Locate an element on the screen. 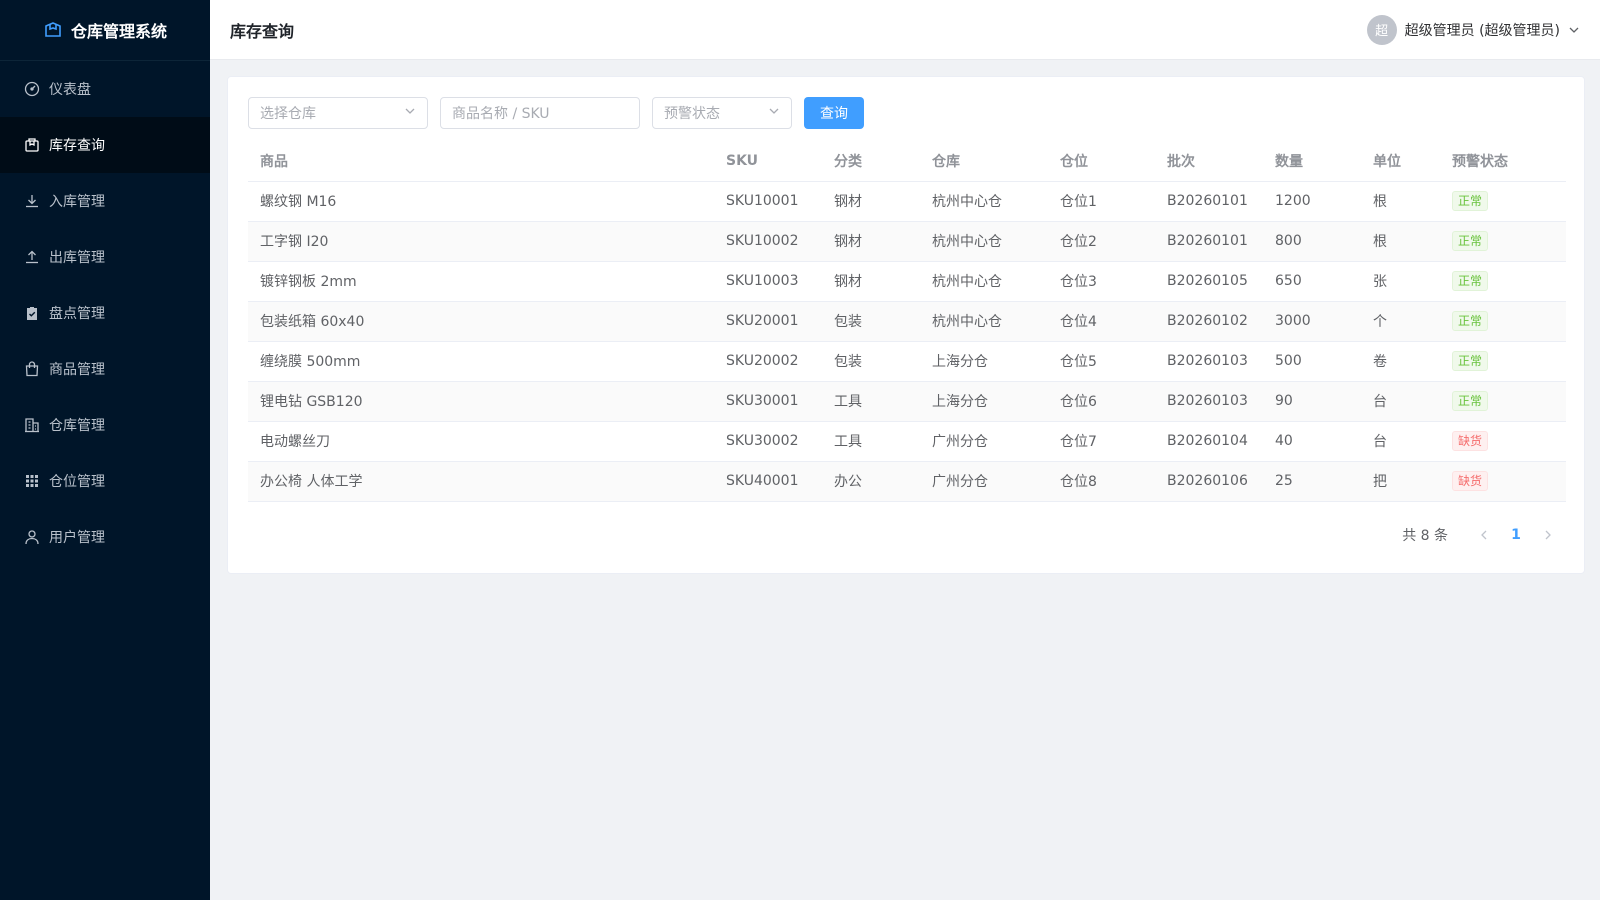 Image resolution: width=1600 pixels, height=900 pixels. sidebar-item-products: 商品管理 is located at coordinates (105, 369).